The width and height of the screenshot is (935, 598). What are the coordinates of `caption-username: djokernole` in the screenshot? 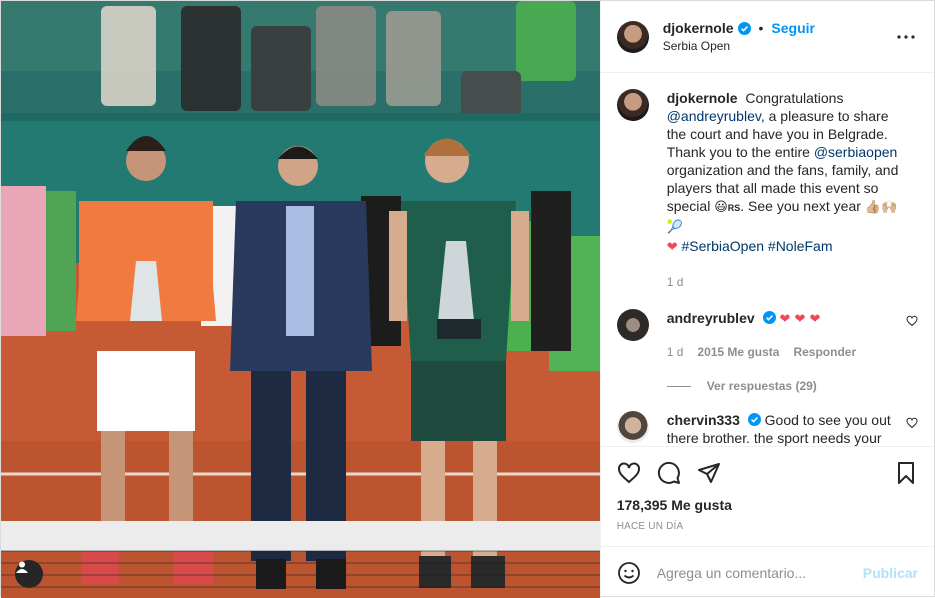 It's located at (702, 98).